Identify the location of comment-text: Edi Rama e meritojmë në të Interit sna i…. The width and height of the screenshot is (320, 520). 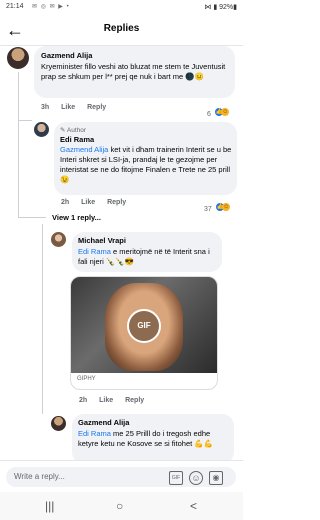
(149, 257).